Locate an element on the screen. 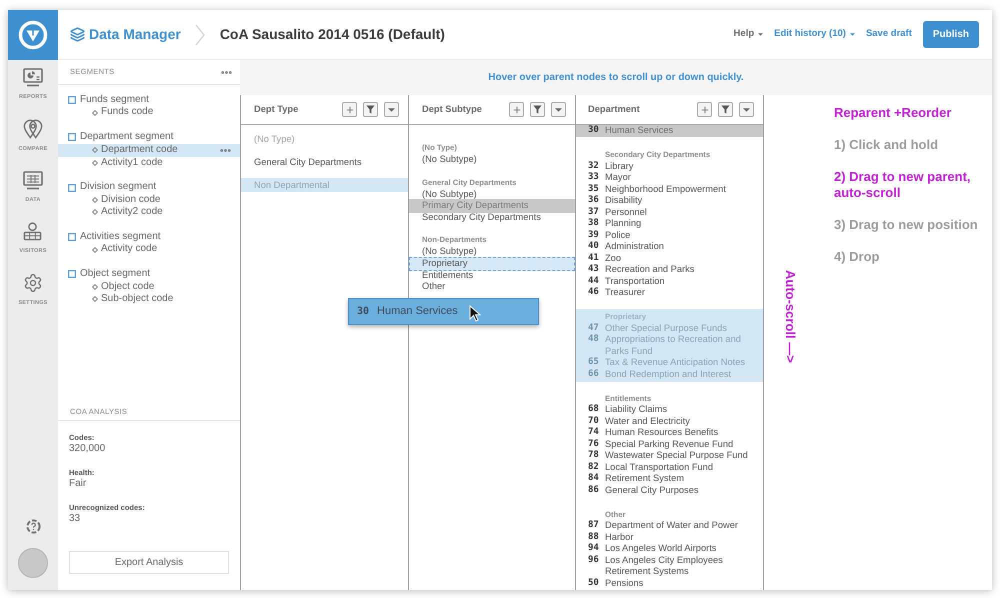 The width and height of the screenshot is (1000, 598). list-item: 41 Zoo is located at coordinates (607, 258).